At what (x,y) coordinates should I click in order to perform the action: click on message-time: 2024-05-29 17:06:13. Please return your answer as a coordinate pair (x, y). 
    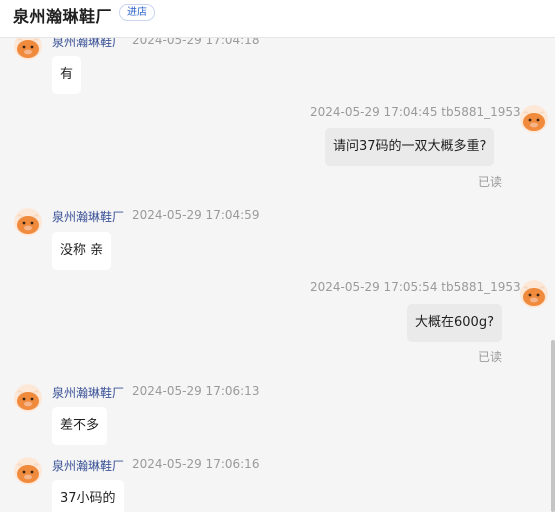
    Looking at the image, I should click on (196, 391).